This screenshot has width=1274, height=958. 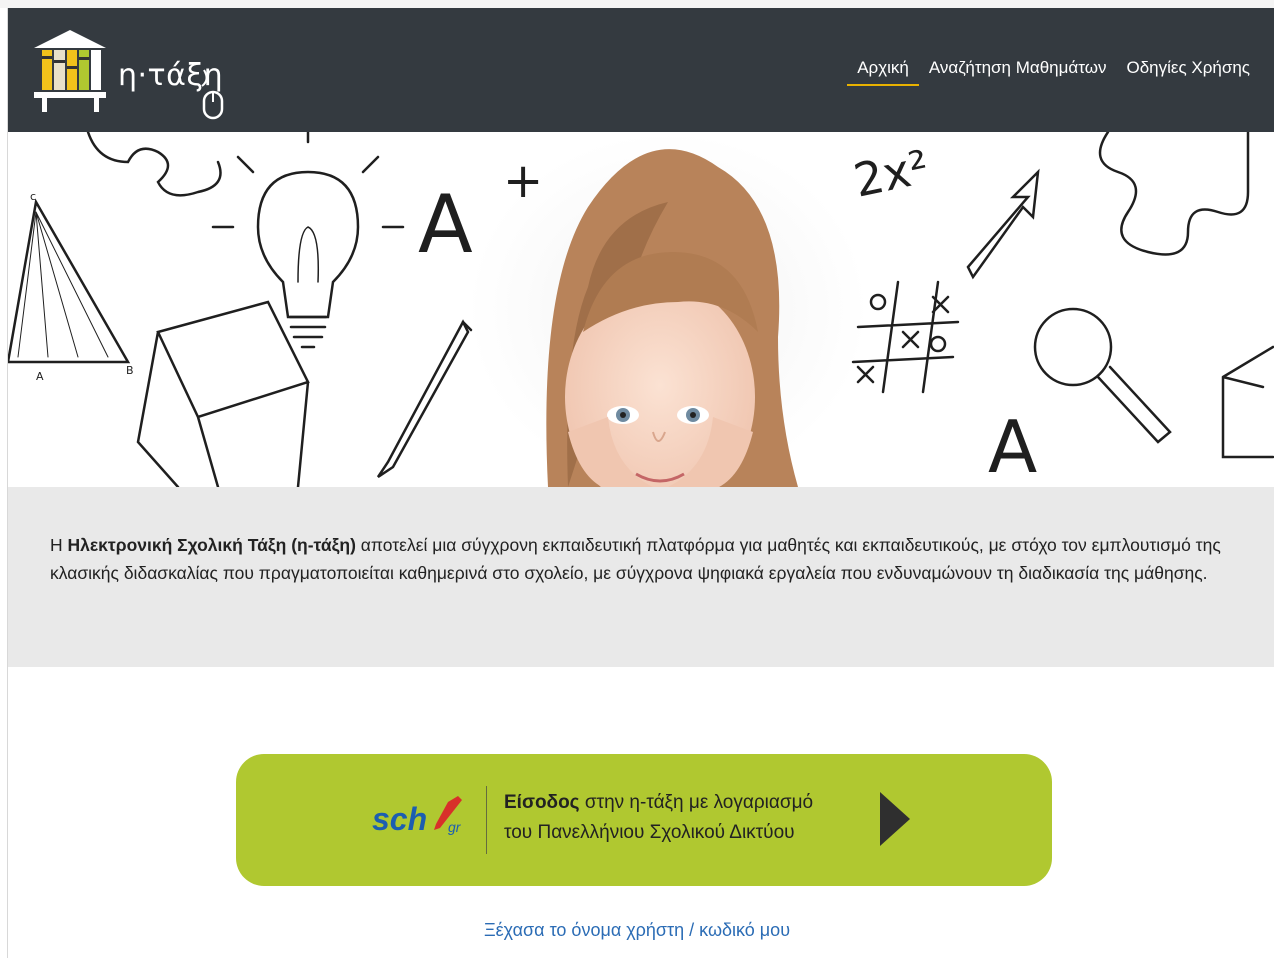 What do you see at coordinates (696, 802) in the screenshot?
I see `login-line1: στην η-τάξη με λογαριασμό` at bounding box center [696, 802].